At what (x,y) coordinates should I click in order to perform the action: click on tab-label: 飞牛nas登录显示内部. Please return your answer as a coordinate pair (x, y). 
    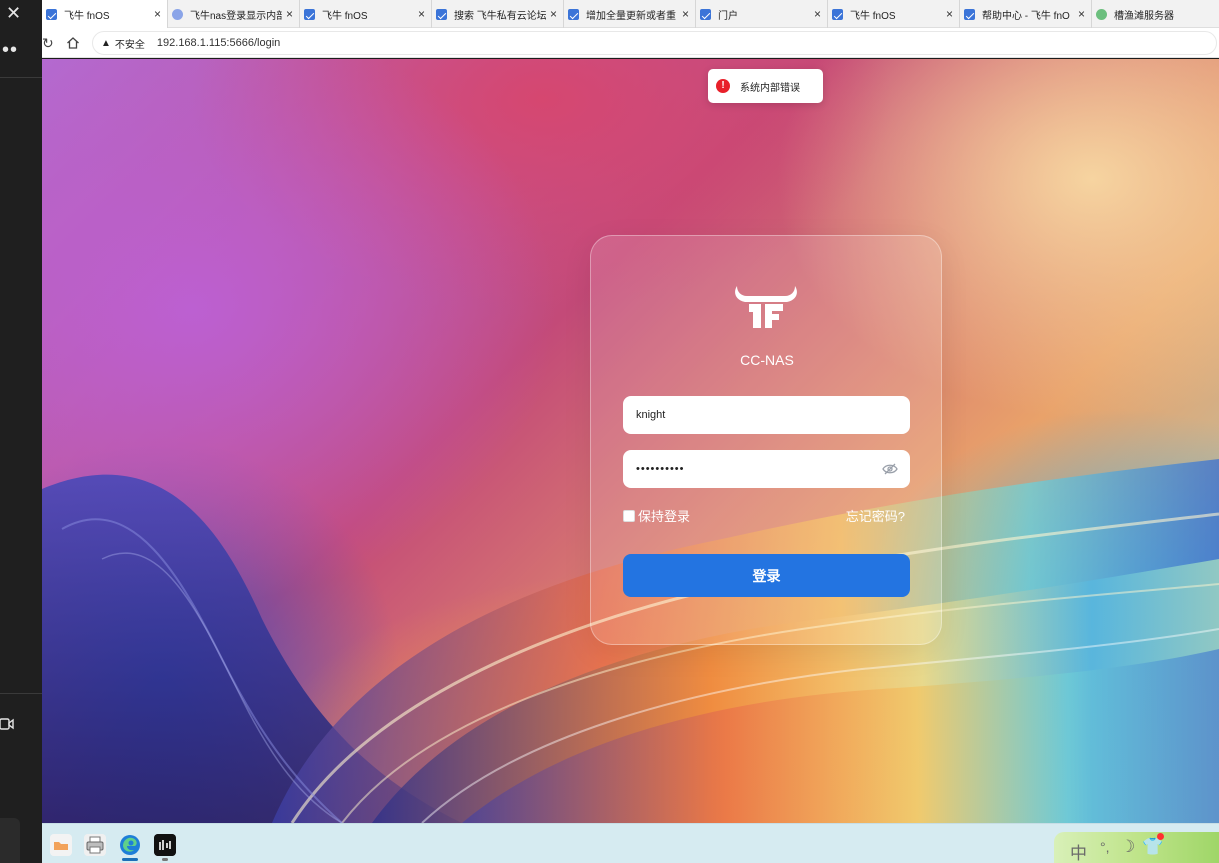
    Looking at the image, I should click on (236, 16).